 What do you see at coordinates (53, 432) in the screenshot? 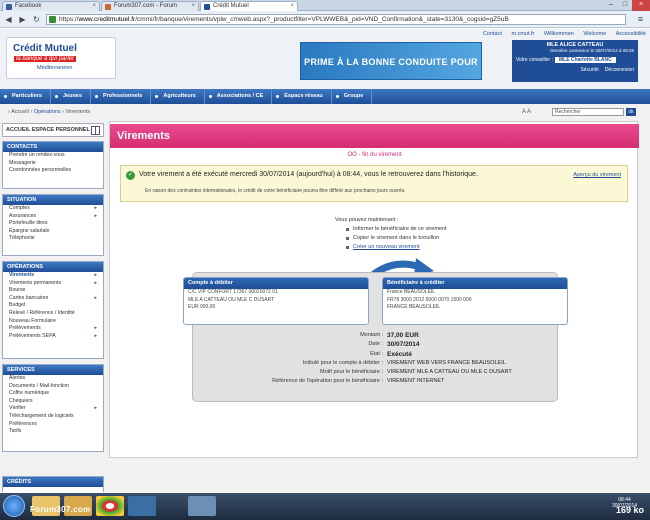
I see `sidebar-item: Tarifs` at bounding box center [53, 432].